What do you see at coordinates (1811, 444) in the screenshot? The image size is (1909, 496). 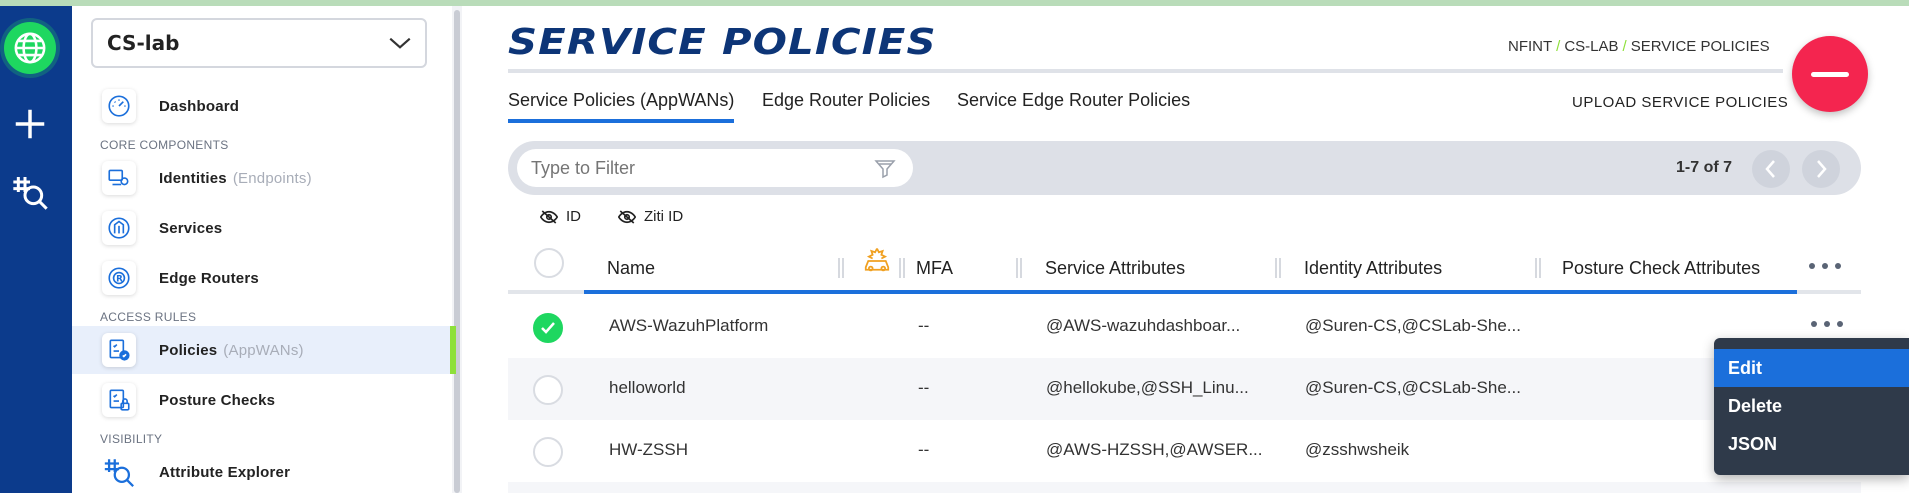 I see `menu-item-json: JSON` at bounding box center [1811, 444].